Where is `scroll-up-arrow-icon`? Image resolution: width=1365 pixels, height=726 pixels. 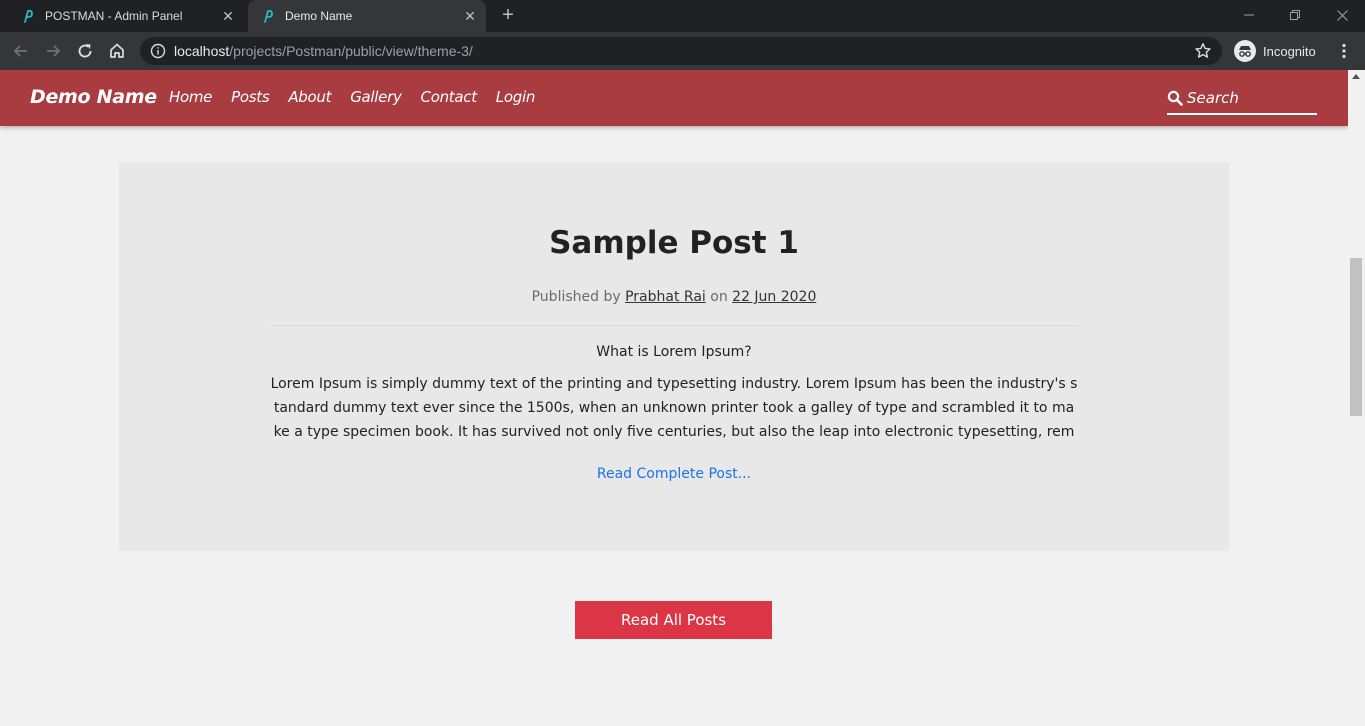
scroll-up-arrow-icon is located at coordinates (1356, 76).